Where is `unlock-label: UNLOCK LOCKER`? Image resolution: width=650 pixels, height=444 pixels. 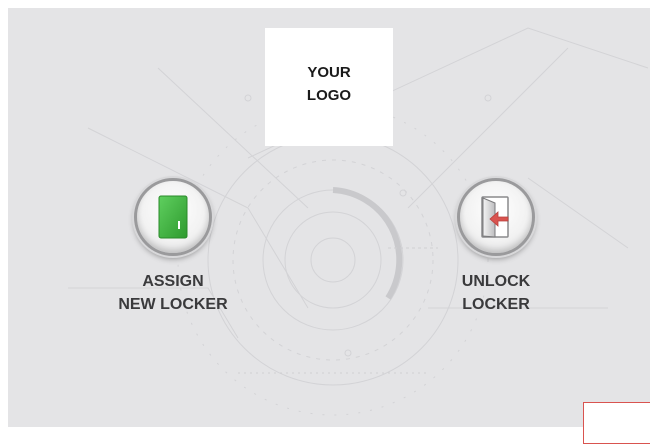 unlock-label: UNLOCK LOCKER is located at coordinates (496, 293).